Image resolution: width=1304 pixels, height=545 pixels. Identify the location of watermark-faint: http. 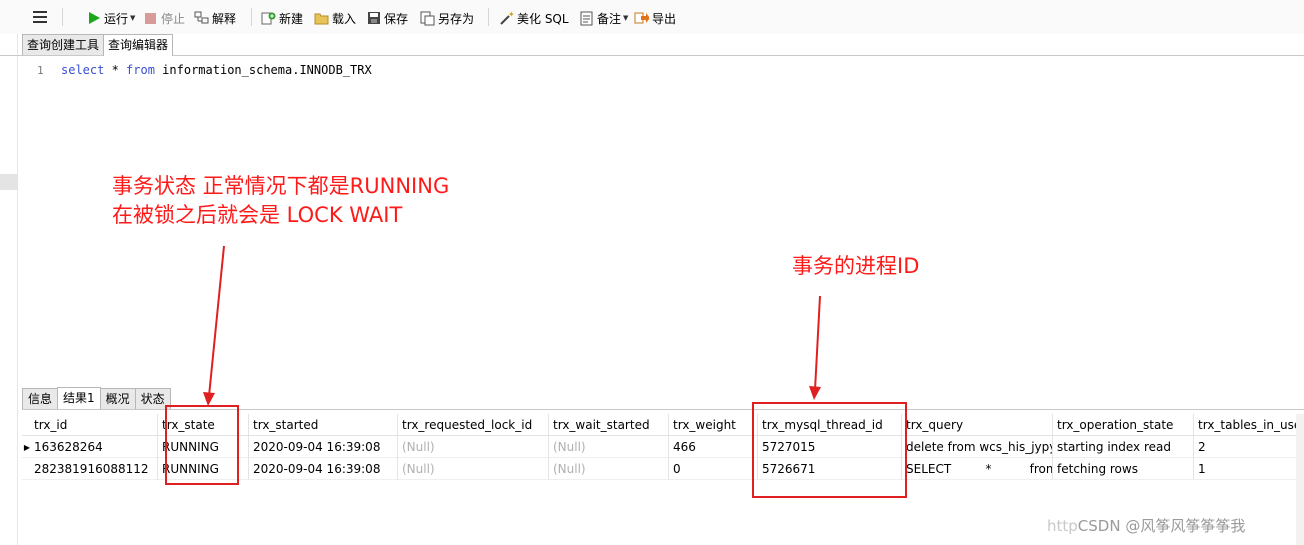
(1062, 526).